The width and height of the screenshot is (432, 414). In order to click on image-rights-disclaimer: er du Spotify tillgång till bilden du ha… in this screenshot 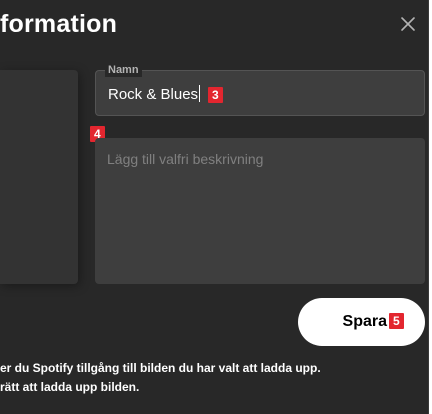, I will do `click(214, 378)`.